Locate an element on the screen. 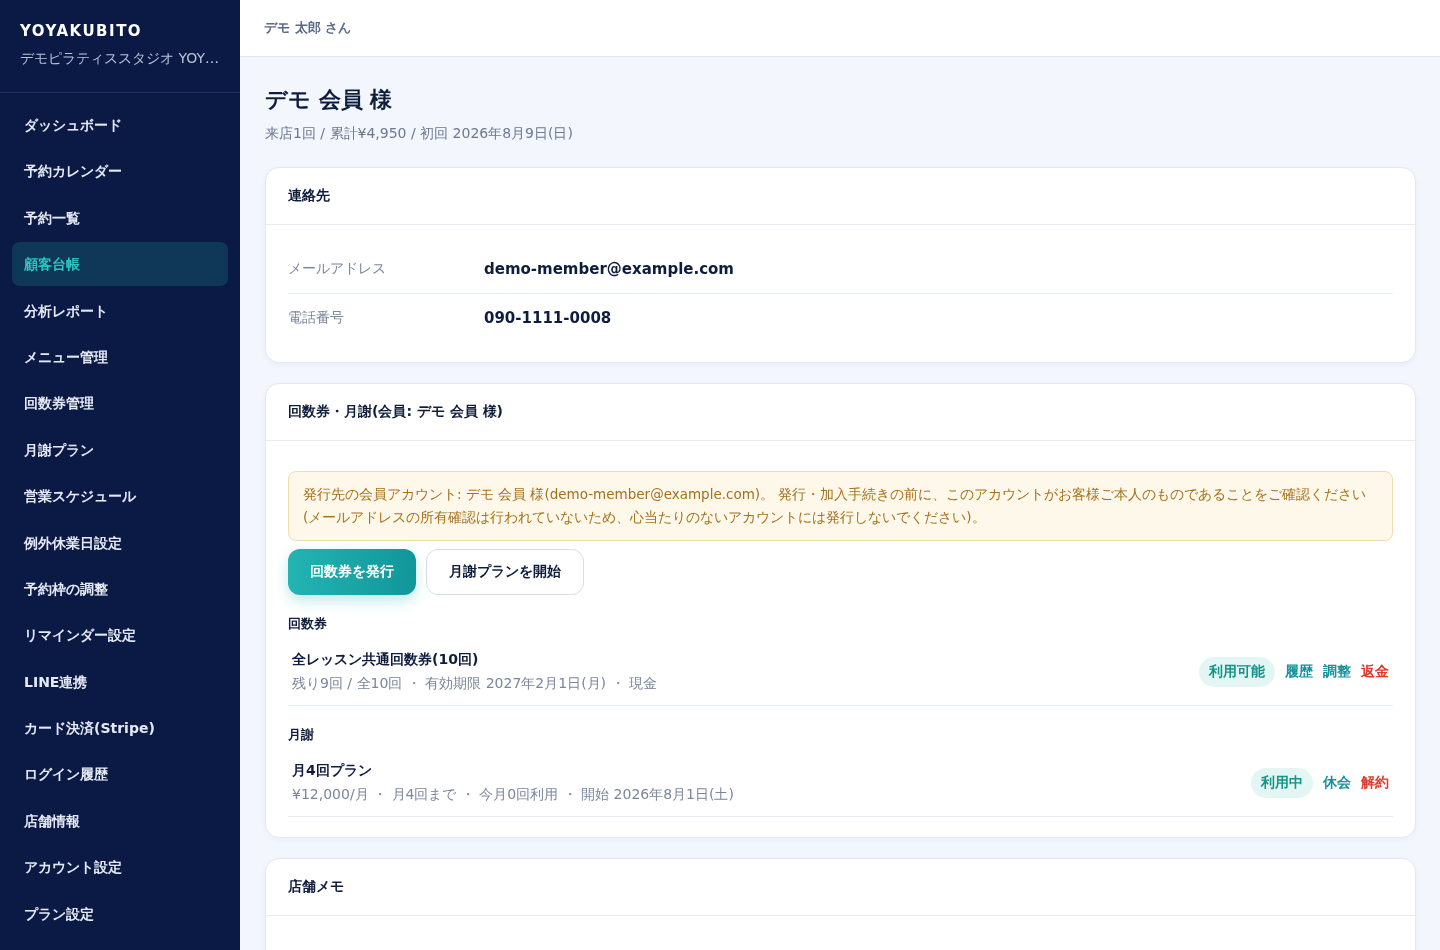 Image resolution: width=1440 pixels, height=950 pixels. field-value: 090-1111-0008 is located at coordinates (548, 318).